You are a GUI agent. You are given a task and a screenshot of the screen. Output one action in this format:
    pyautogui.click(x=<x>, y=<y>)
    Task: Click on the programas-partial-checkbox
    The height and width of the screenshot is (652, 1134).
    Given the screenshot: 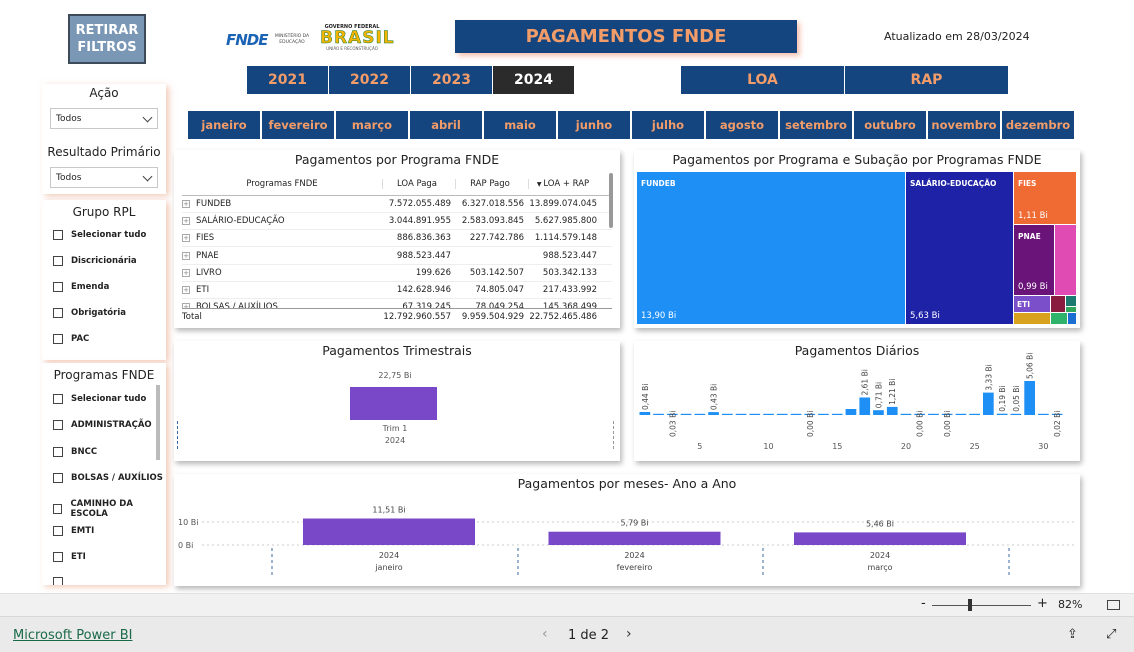 What is the action you would take?
    pyautogui.click(x=58, y=581)
    